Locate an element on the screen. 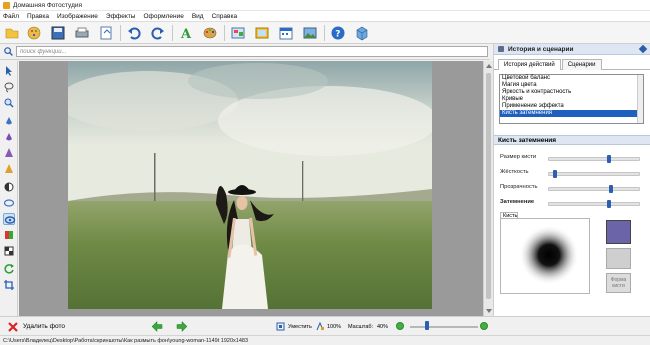 The width and height of the screenshot is (650, 345). help-icon: ? is located at coordinates (338, 33).